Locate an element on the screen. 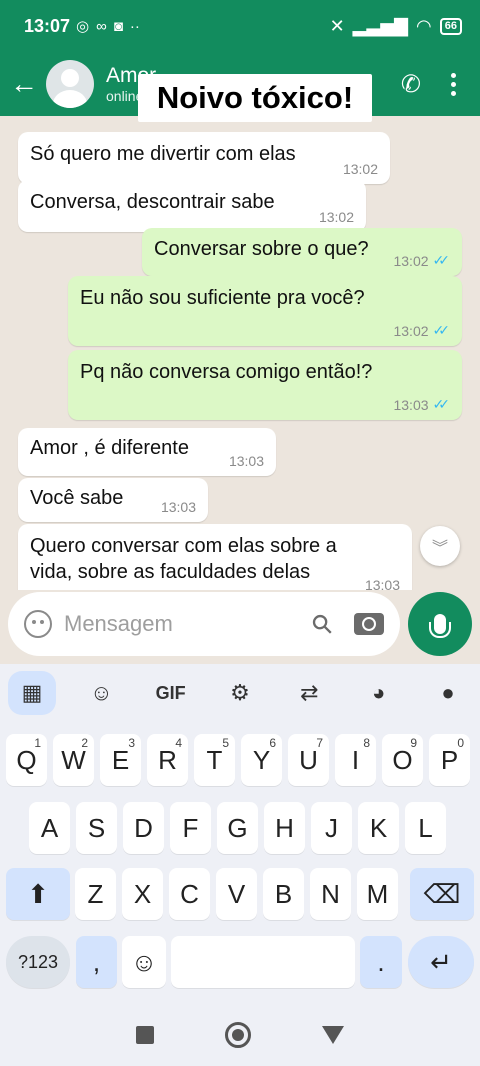 This screenshot has height=1066, width=480. key-label: U is located at coordinates (308, 759).